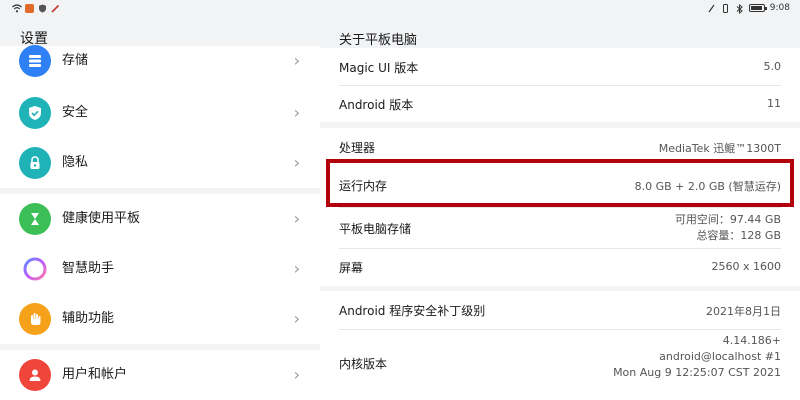  Describe the element at coordinates (779, 8) in the screenshot. I see `status-time: 9:08` at that location.